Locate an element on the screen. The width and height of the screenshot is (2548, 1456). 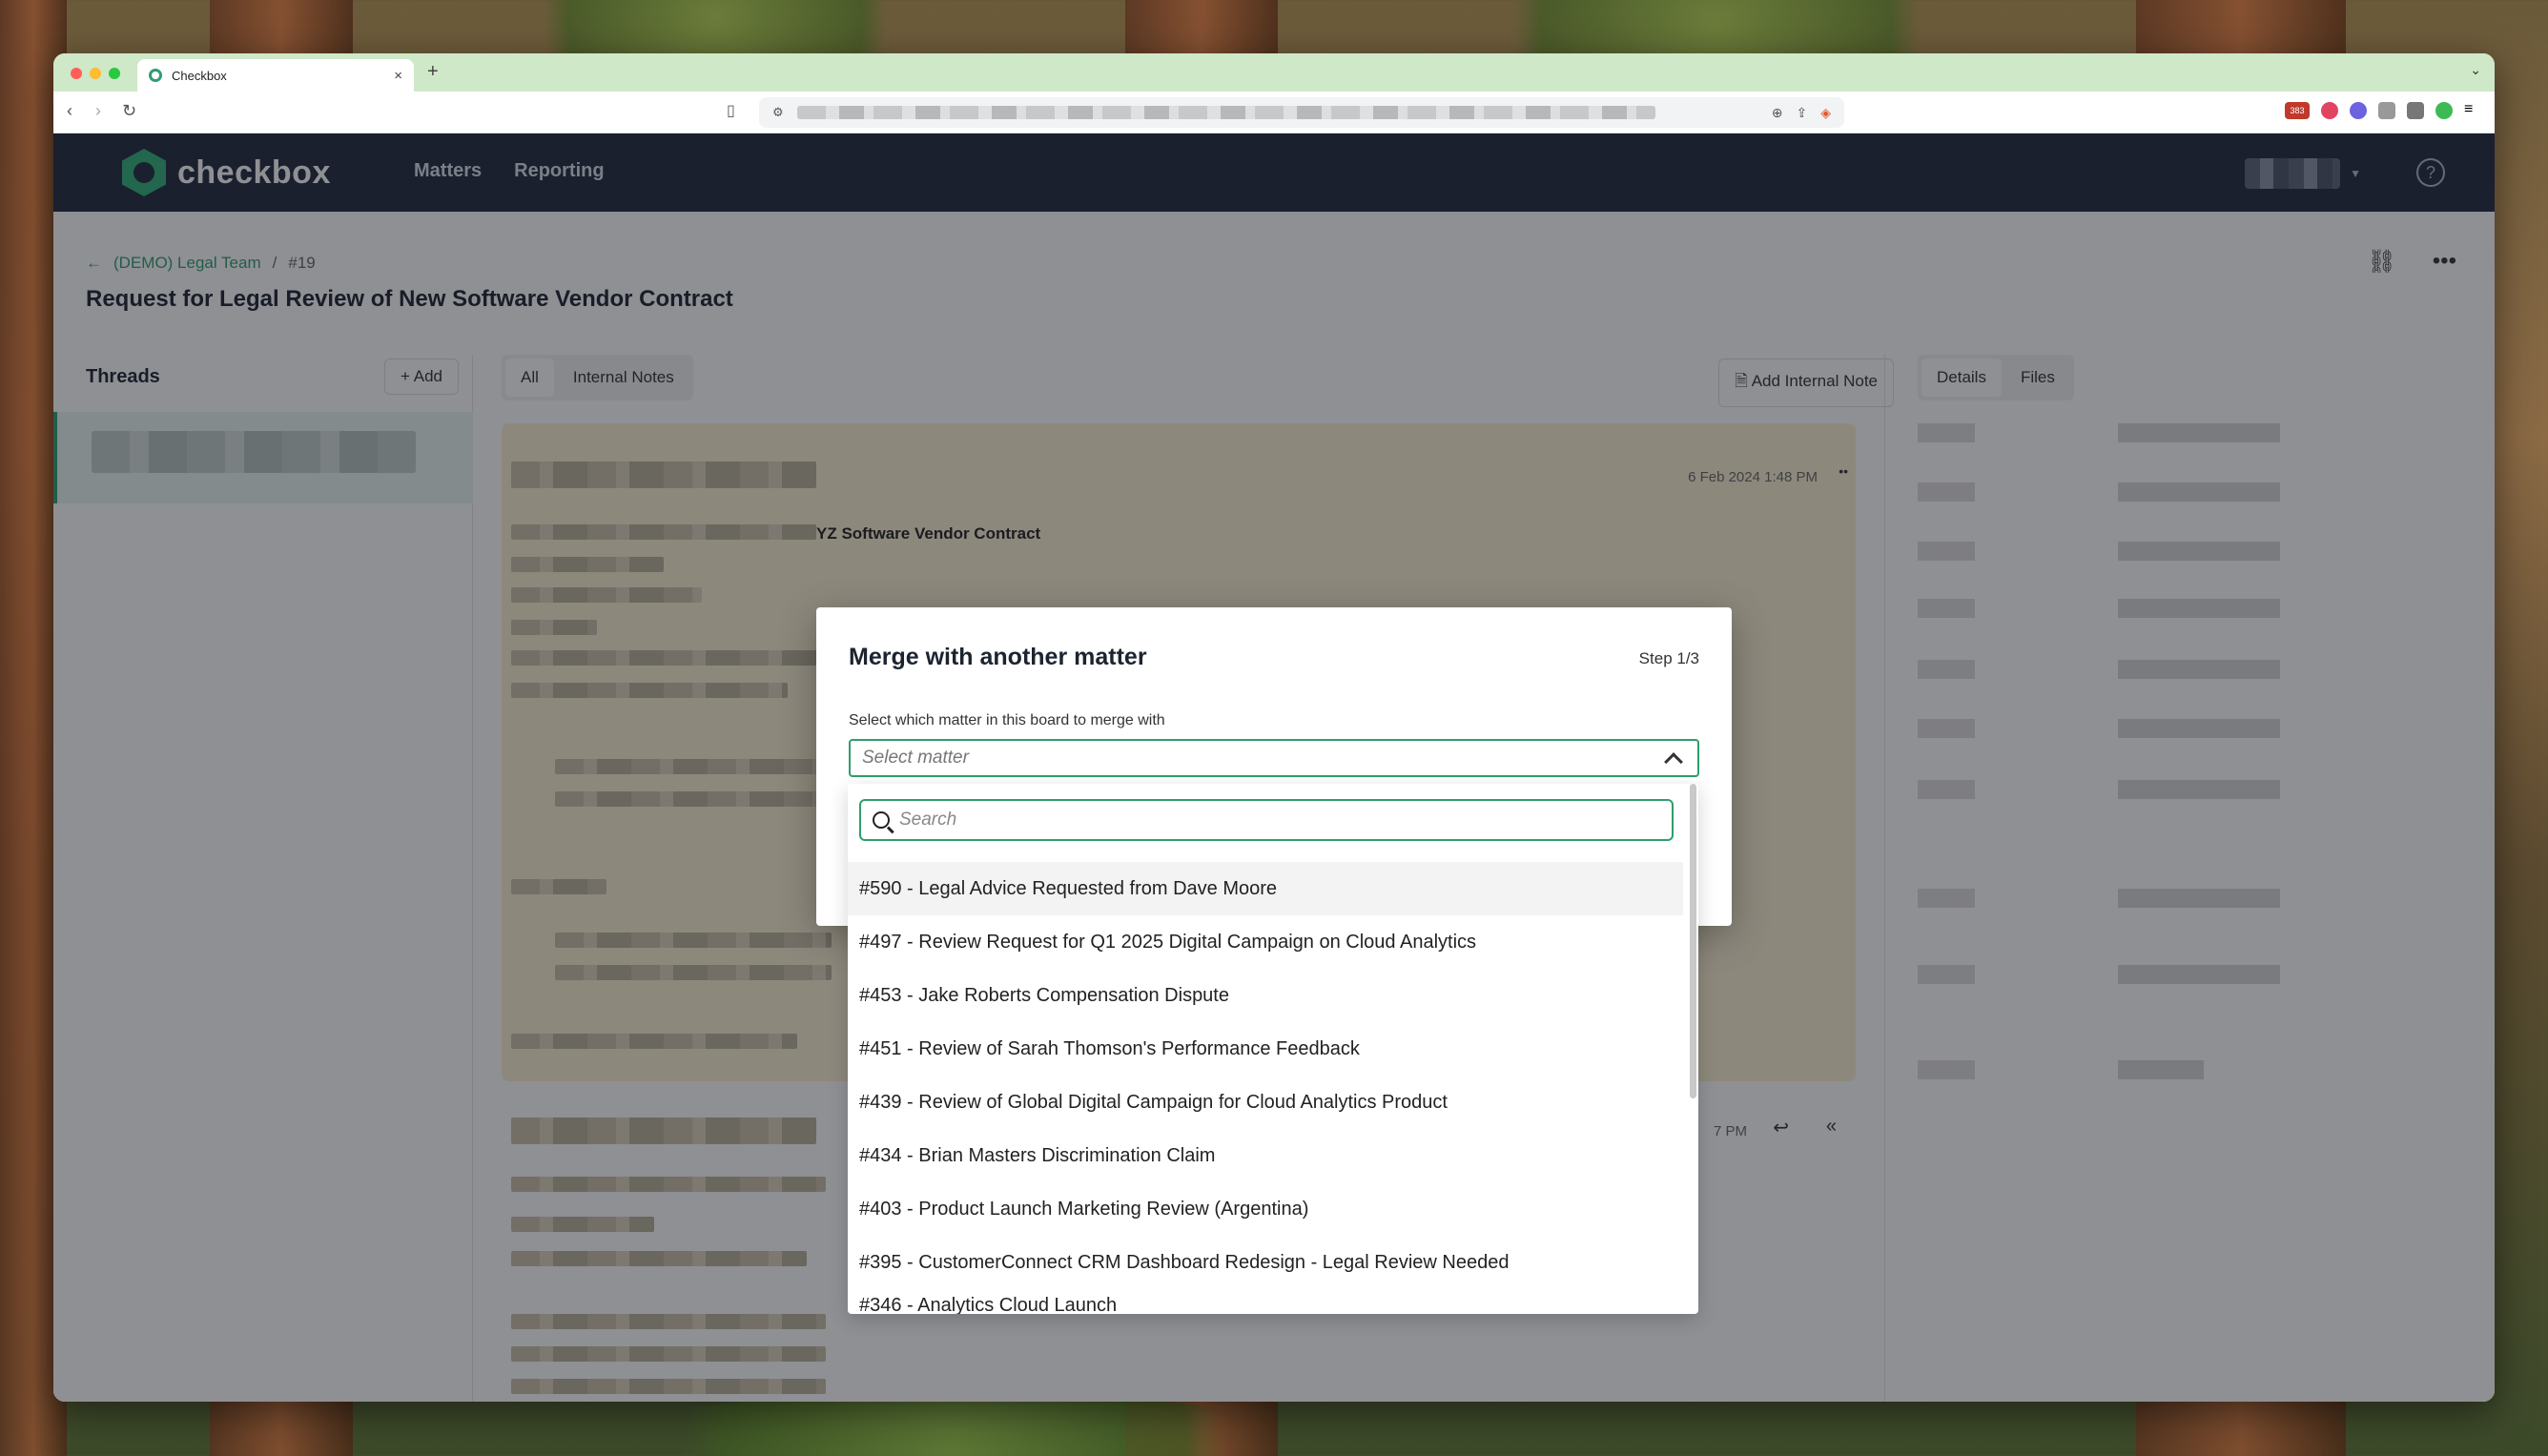
select-matter-dropdown: Select matter is located at coordinates (1274, 758).